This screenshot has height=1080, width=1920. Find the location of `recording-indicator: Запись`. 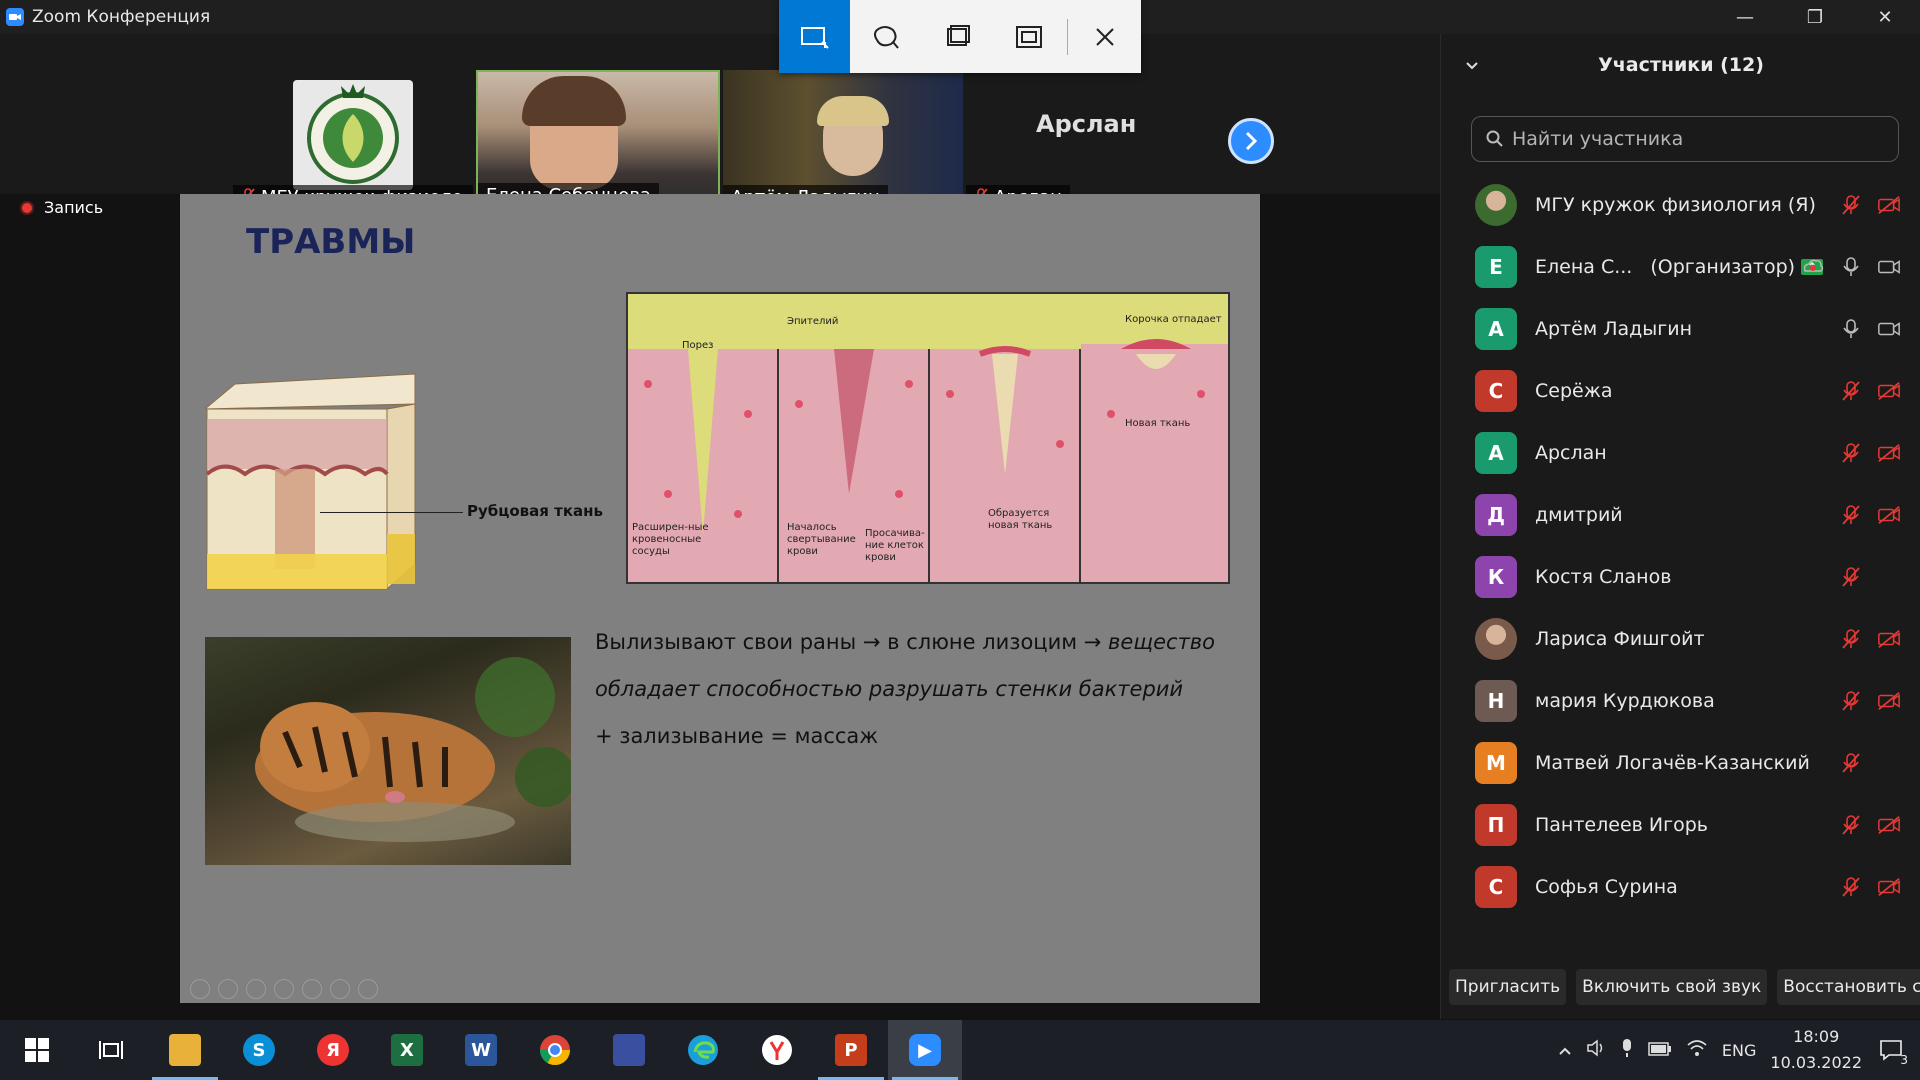

recording-indicator: Запись is located at coordinates (61, 207).